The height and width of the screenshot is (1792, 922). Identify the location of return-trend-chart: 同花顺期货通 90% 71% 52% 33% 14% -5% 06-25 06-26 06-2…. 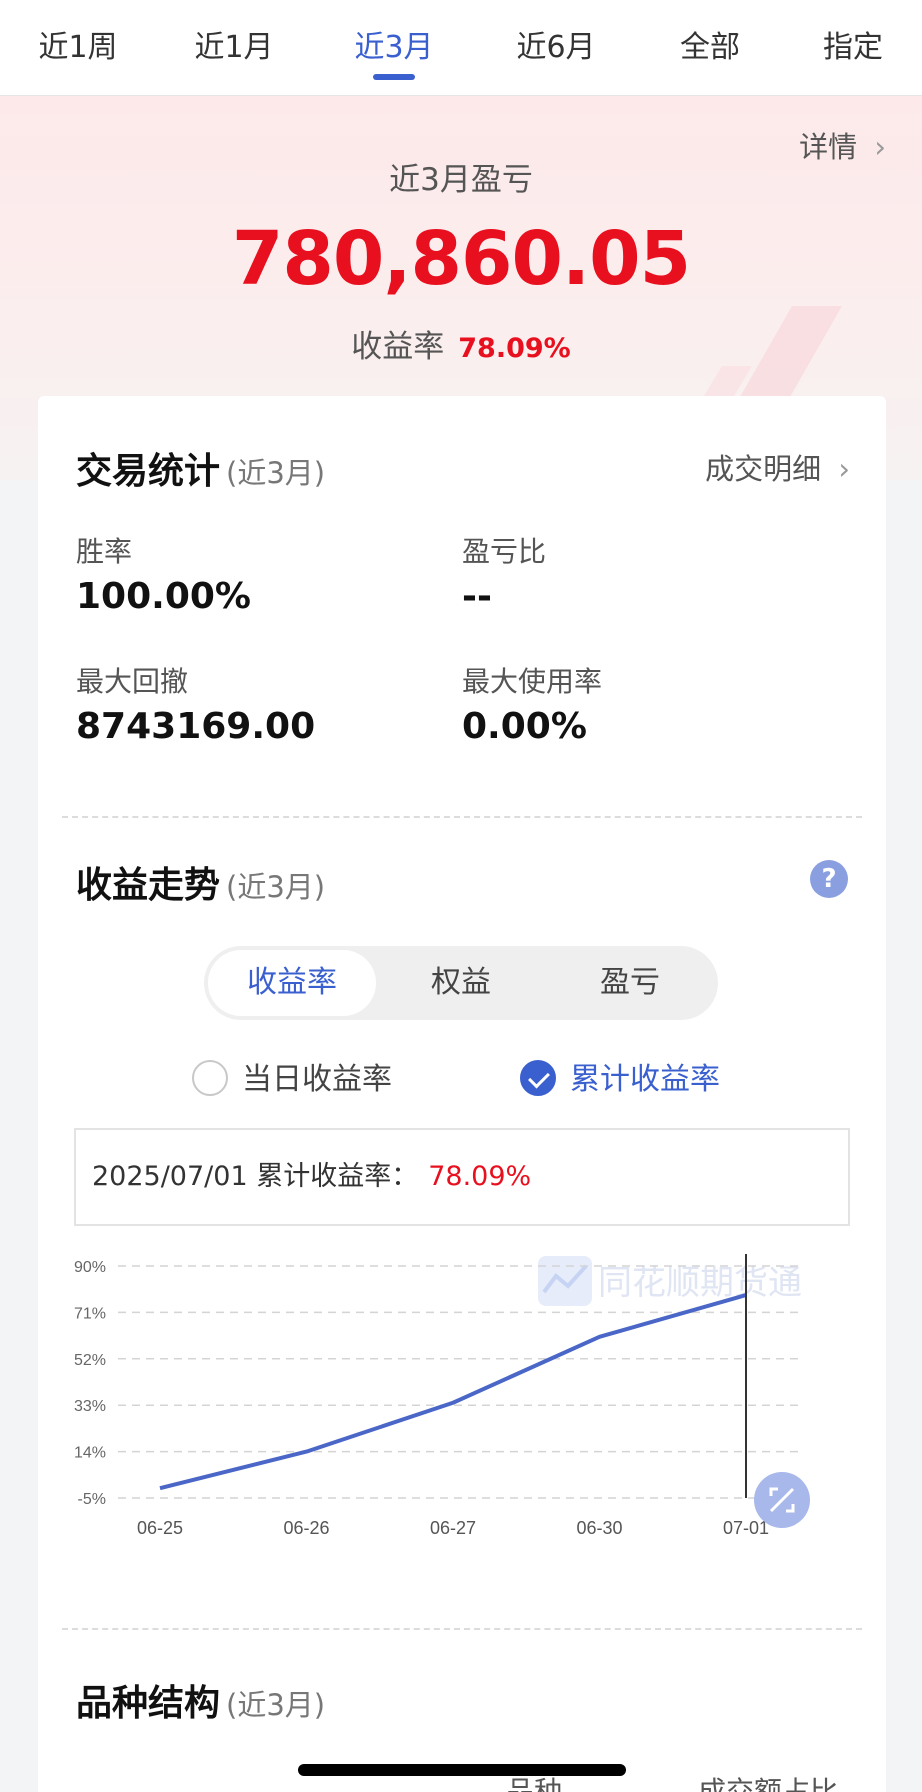
(462, 1391).